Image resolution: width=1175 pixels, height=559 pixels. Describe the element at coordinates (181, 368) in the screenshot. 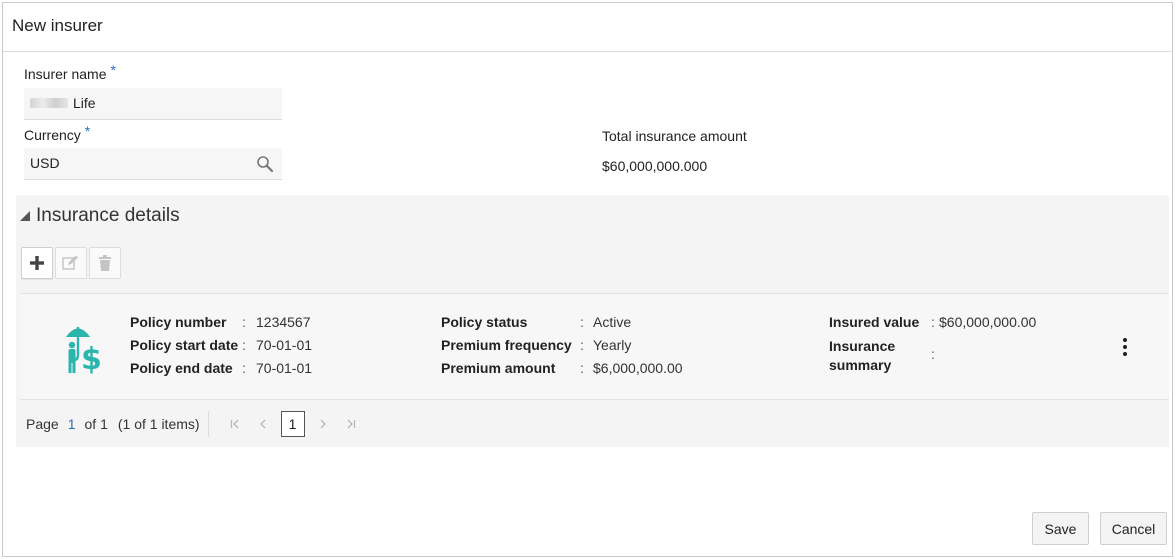

I see `policy-end-label: Policy end date` at that location.